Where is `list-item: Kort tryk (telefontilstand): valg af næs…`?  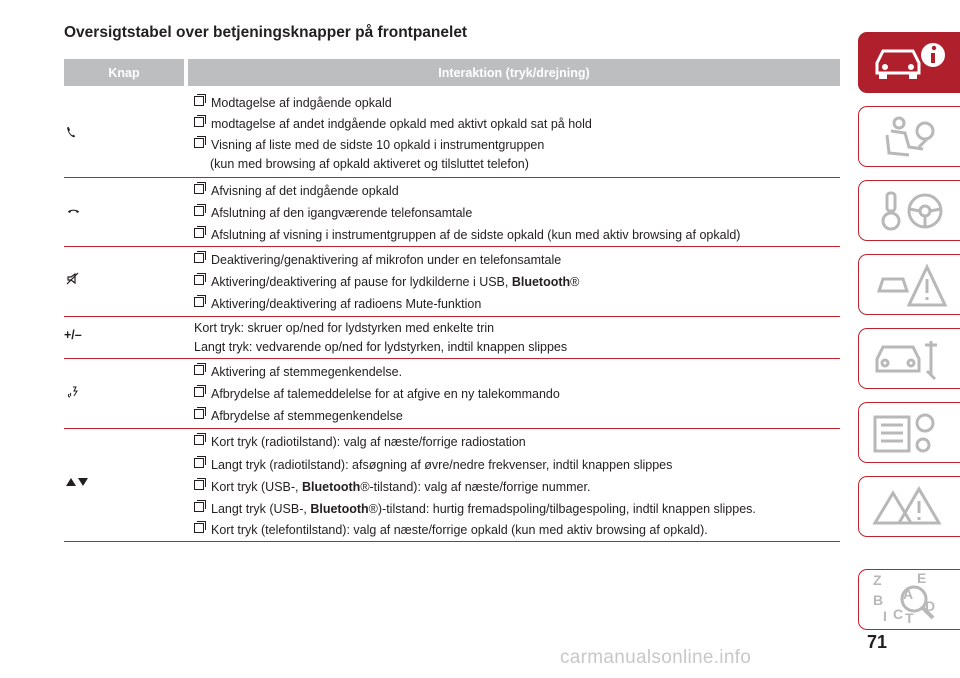
list-item: Kort tryk (telefontilstand): valg af næs… is located at coordinates (459, 530).